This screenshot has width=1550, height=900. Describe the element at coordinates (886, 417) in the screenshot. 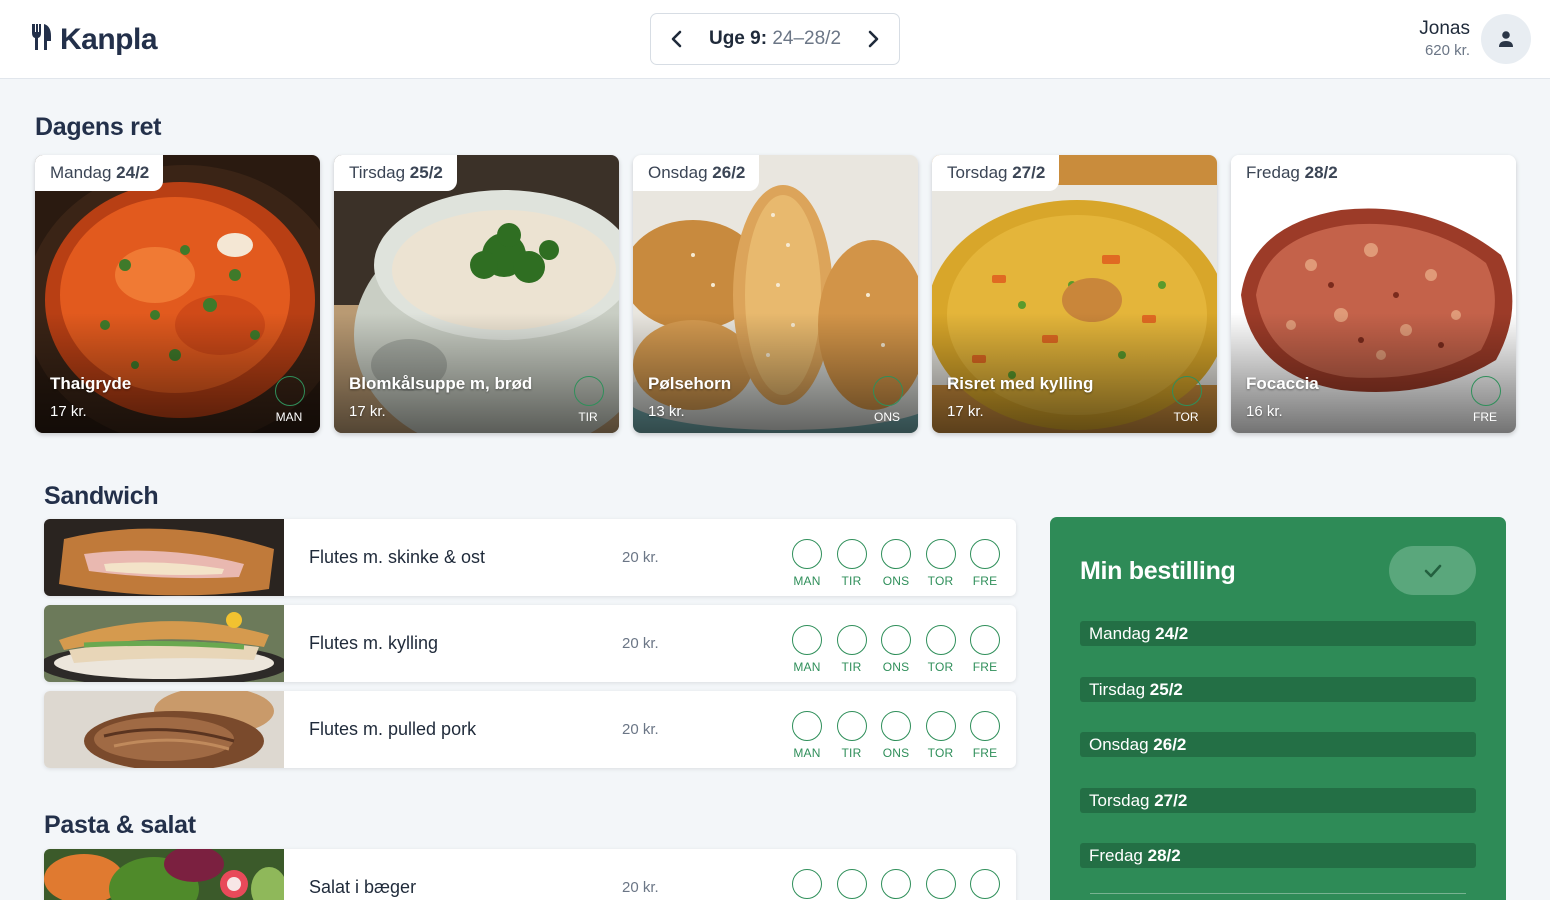

I see `dish-day-label: ONS` at that location.